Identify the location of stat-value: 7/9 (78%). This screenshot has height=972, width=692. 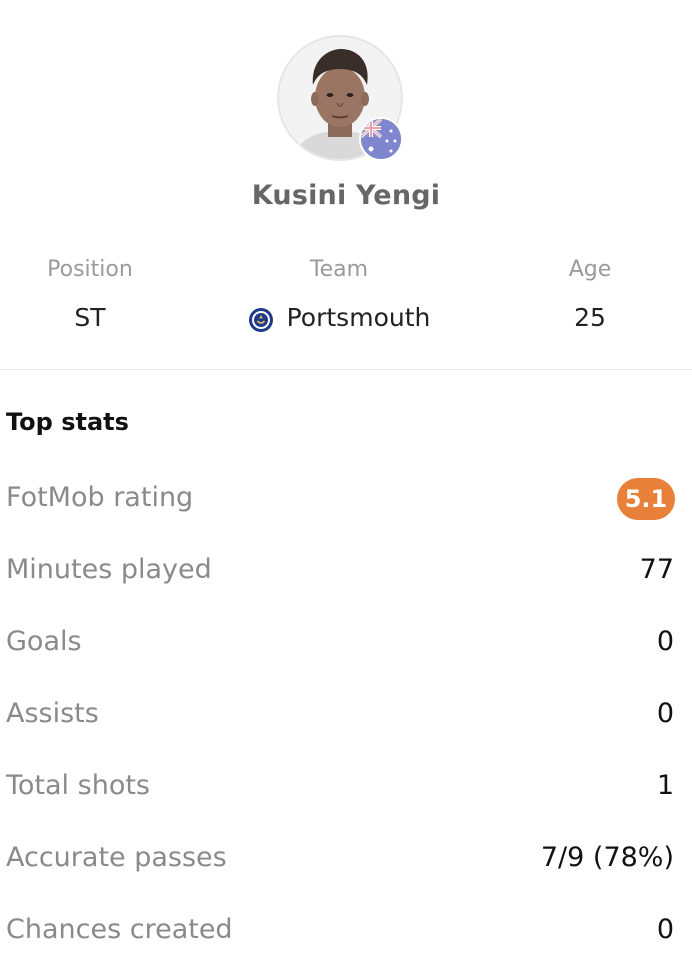
(607, 857).